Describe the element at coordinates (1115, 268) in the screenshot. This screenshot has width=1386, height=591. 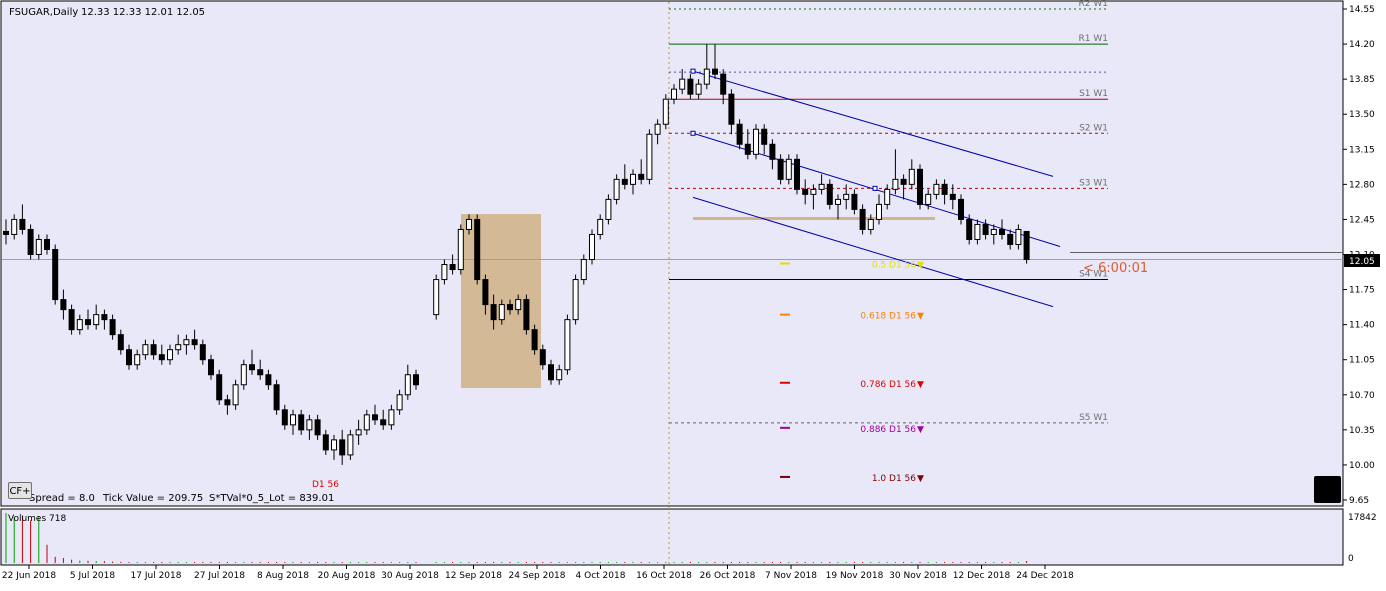
I see `countdown-label: < 6:00:01` at that location.